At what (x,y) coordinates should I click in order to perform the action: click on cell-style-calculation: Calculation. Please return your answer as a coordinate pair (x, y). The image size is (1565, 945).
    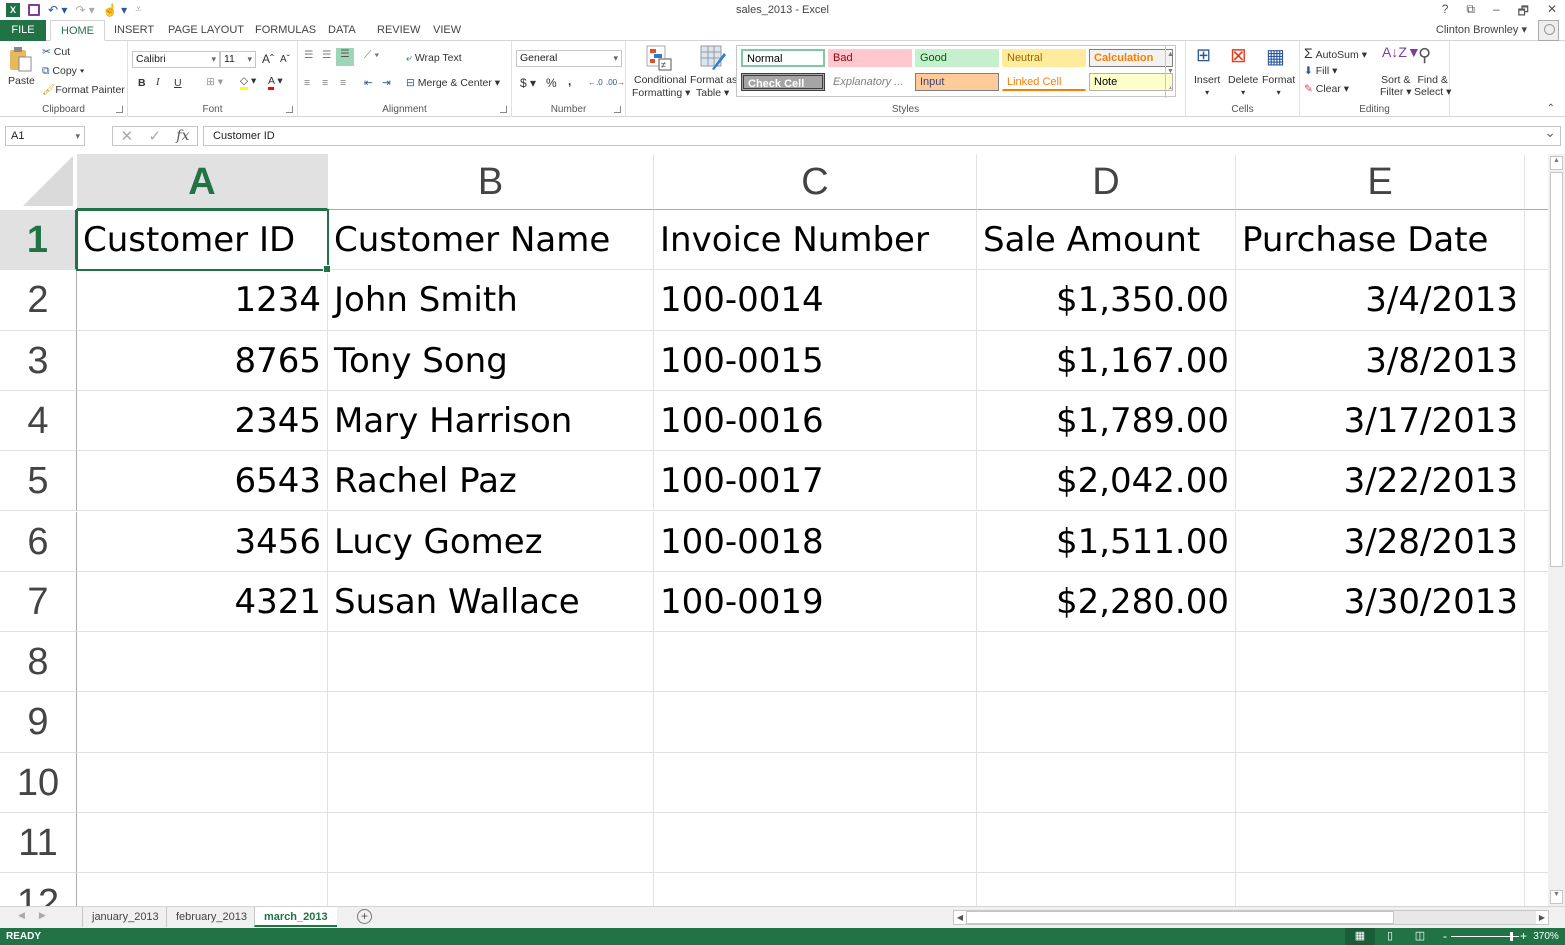
    Looking at the image, I should click on (1131, 58).